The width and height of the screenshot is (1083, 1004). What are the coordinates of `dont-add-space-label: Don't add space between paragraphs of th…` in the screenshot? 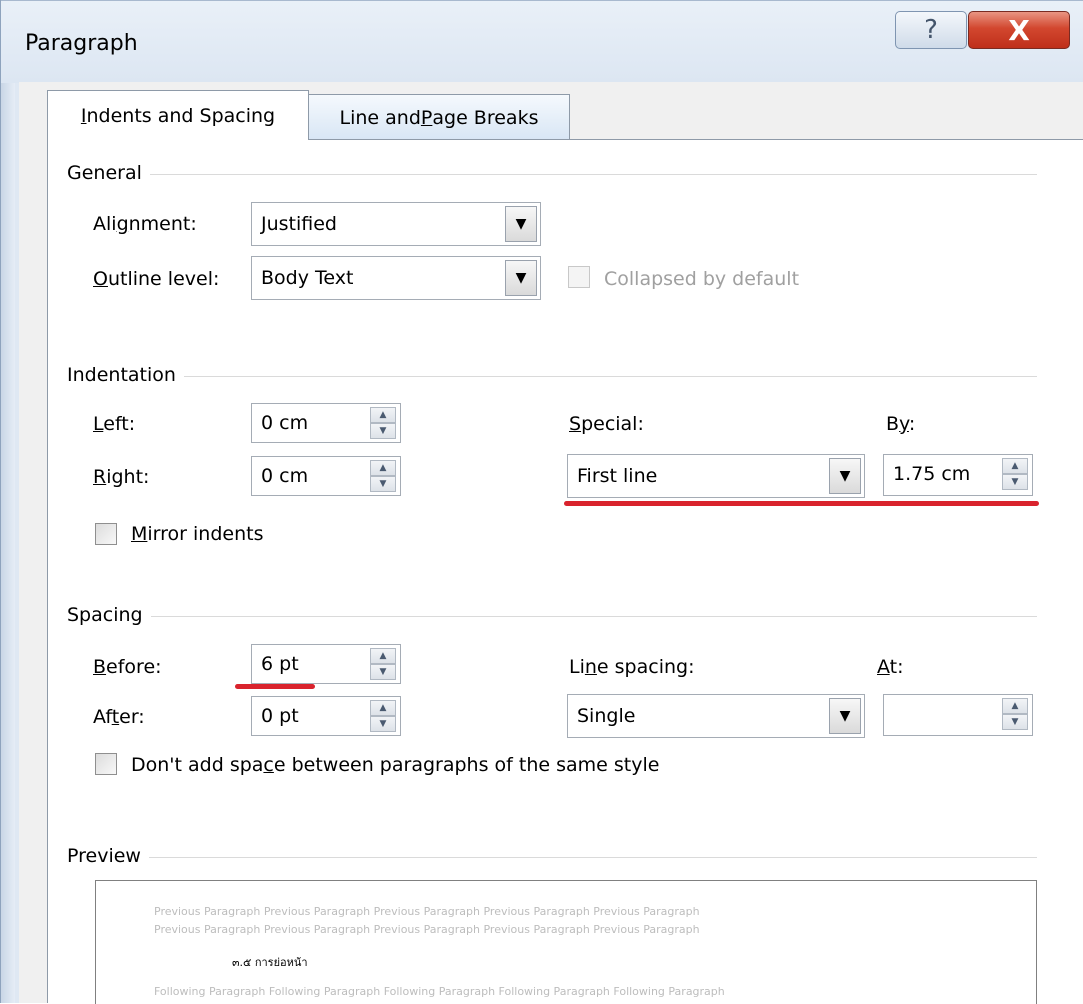 It's located at (395, 765).